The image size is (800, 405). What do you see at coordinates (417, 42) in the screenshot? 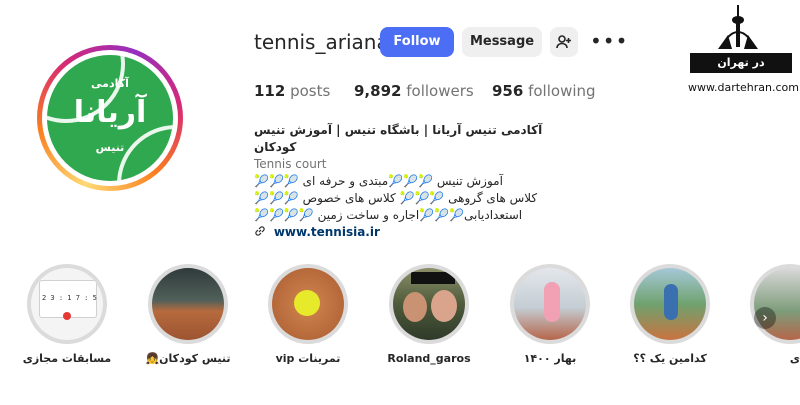
I see `follow-button: Follow` at bounding box center [417, 42].